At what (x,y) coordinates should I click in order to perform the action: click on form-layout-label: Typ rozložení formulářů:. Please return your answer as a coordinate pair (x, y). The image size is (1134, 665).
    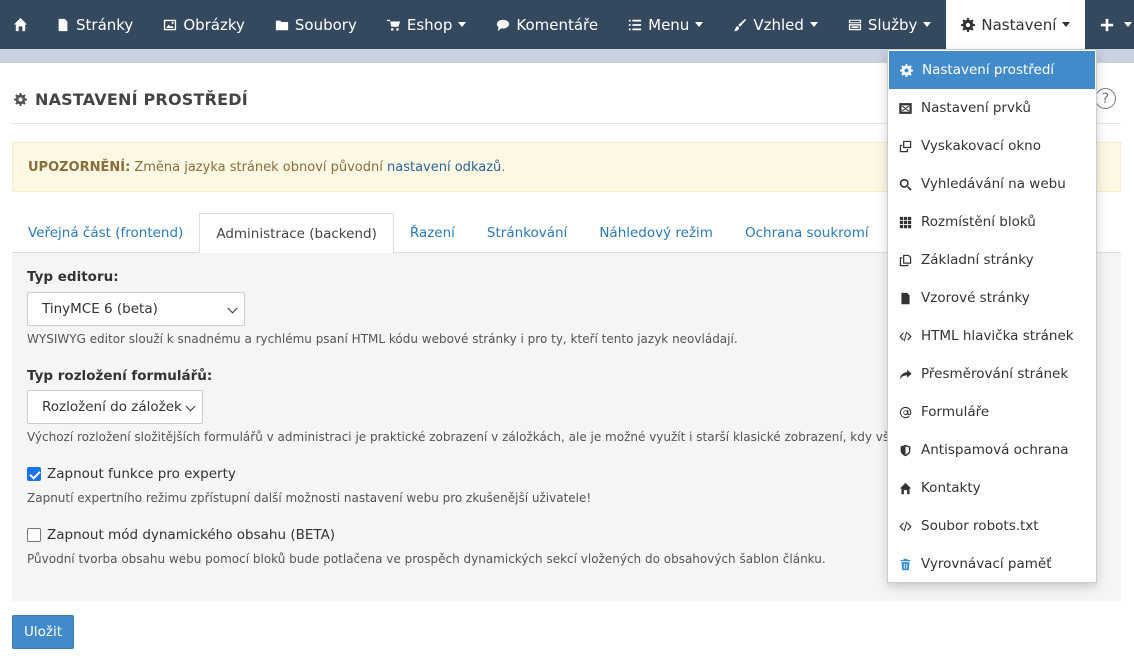
    Looking at the image, I should click on (120, 376).